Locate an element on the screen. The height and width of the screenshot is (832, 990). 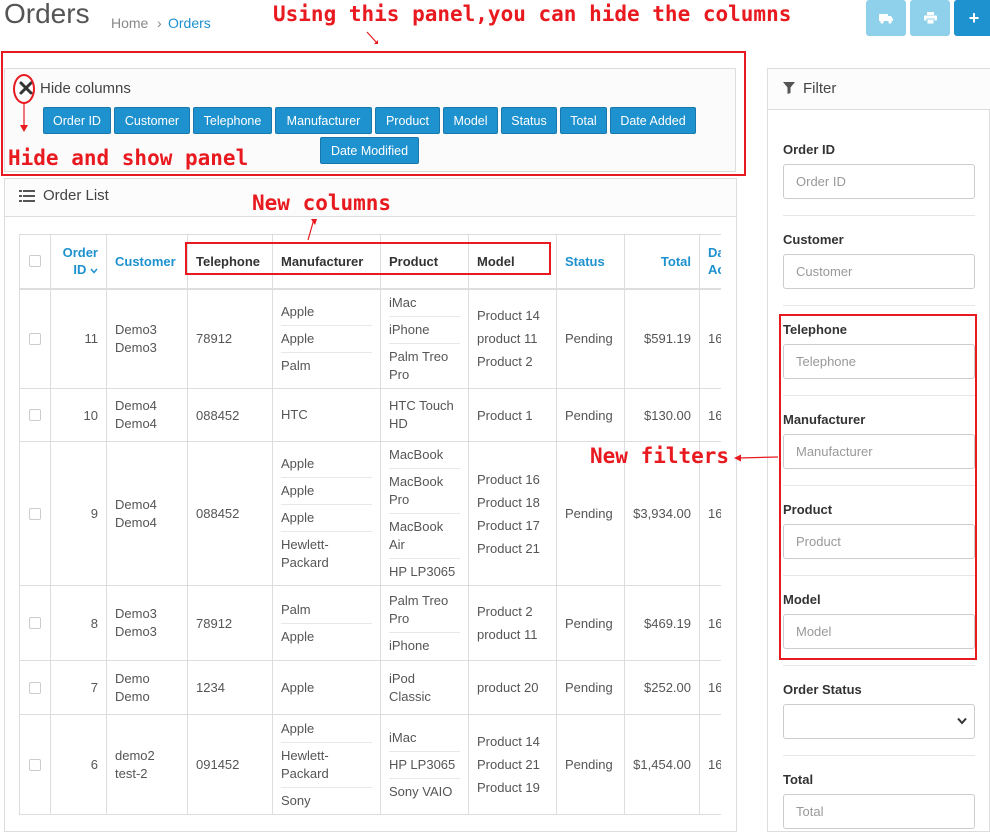
filter-heading is located at coordinates (879, 89).